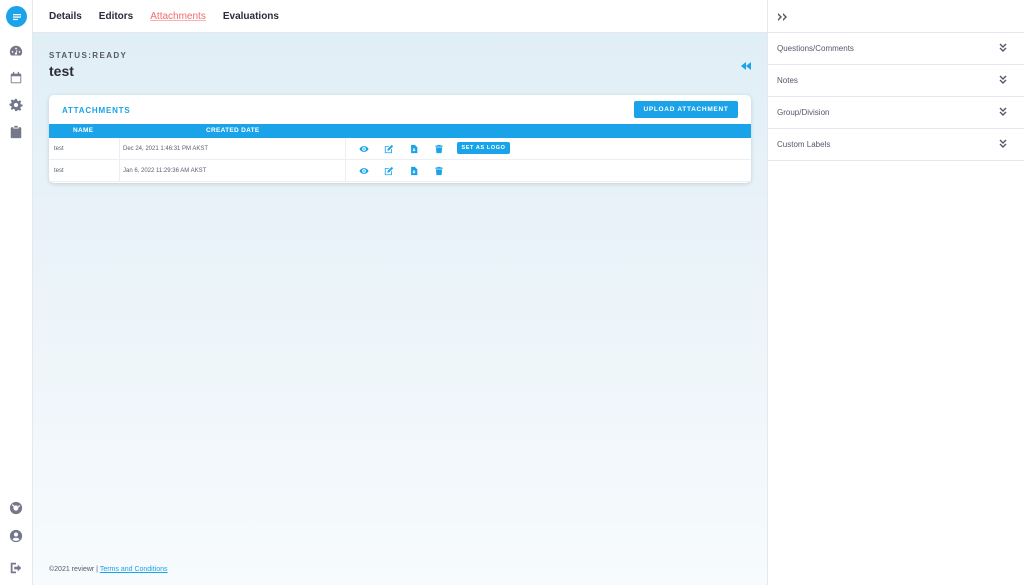 The image size is (1024, 585). I want to click on footer: ©2021 reviewr | Terms and Conditions, so click(108, 569).